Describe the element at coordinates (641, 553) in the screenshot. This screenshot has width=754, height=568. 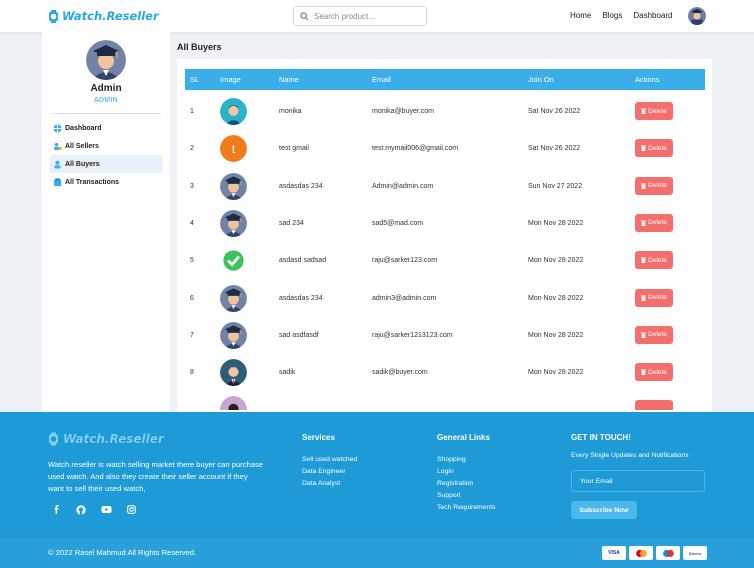
I see `mastercard-icon` at that location.